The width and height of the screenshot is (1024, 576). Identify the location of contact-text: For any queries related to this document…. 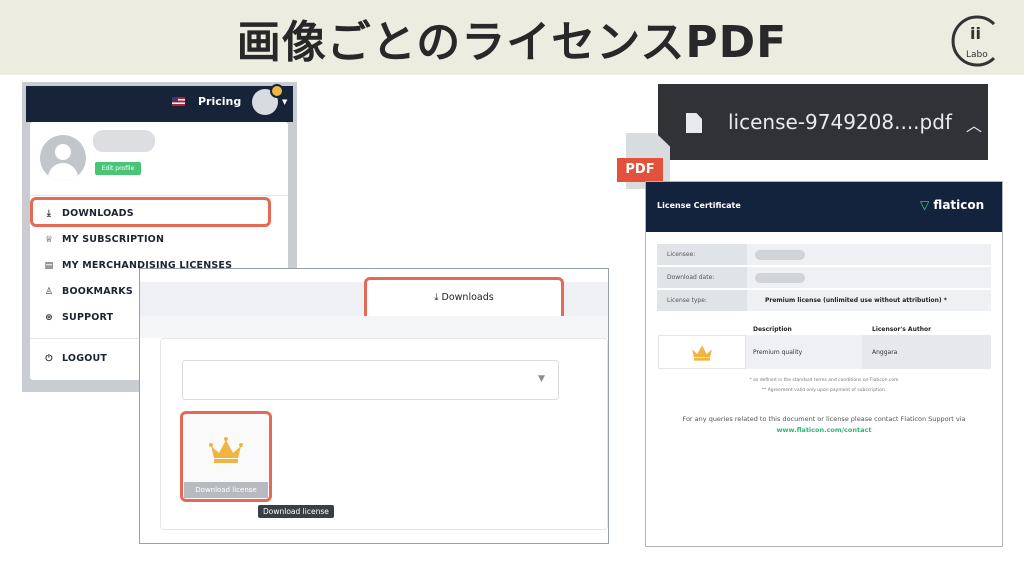
(824, 419).